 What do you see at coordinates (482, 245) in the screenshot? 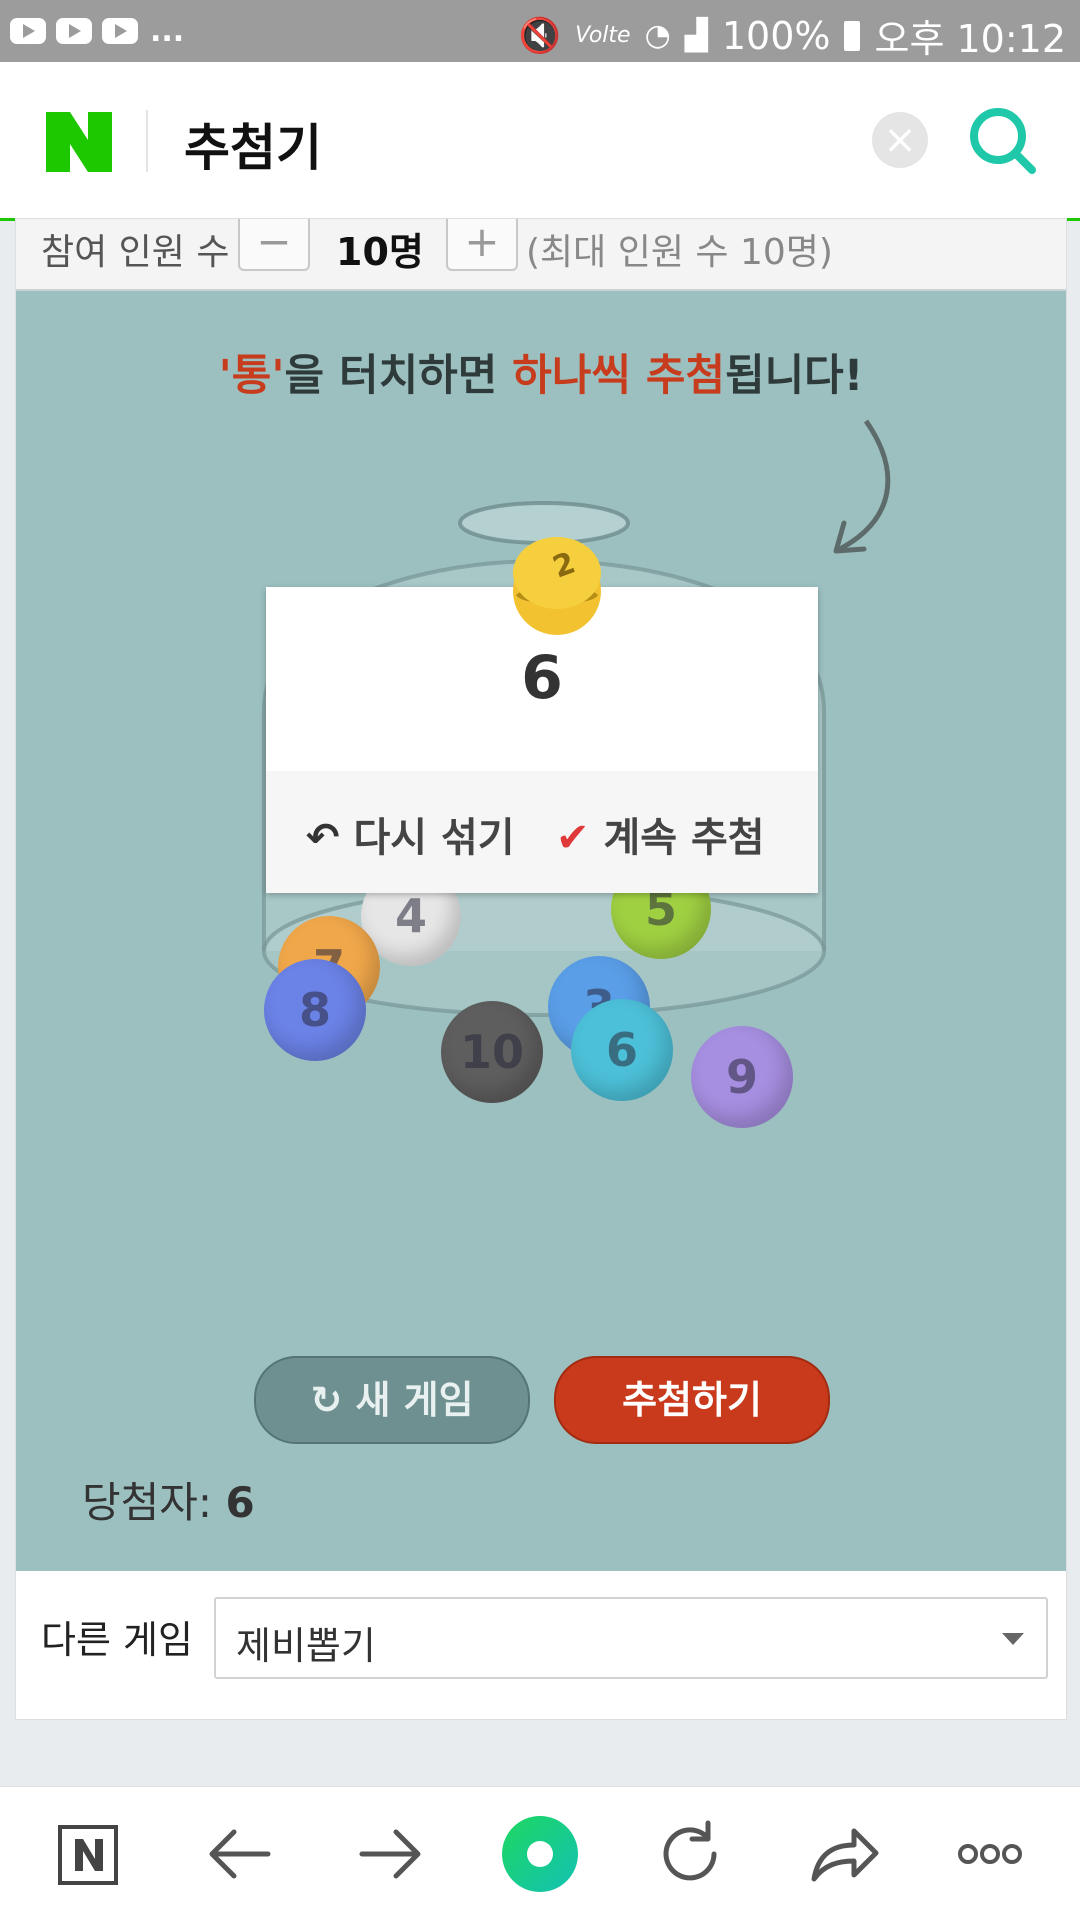
I see `increase-count-button: +` at bounding box center [482, 245].